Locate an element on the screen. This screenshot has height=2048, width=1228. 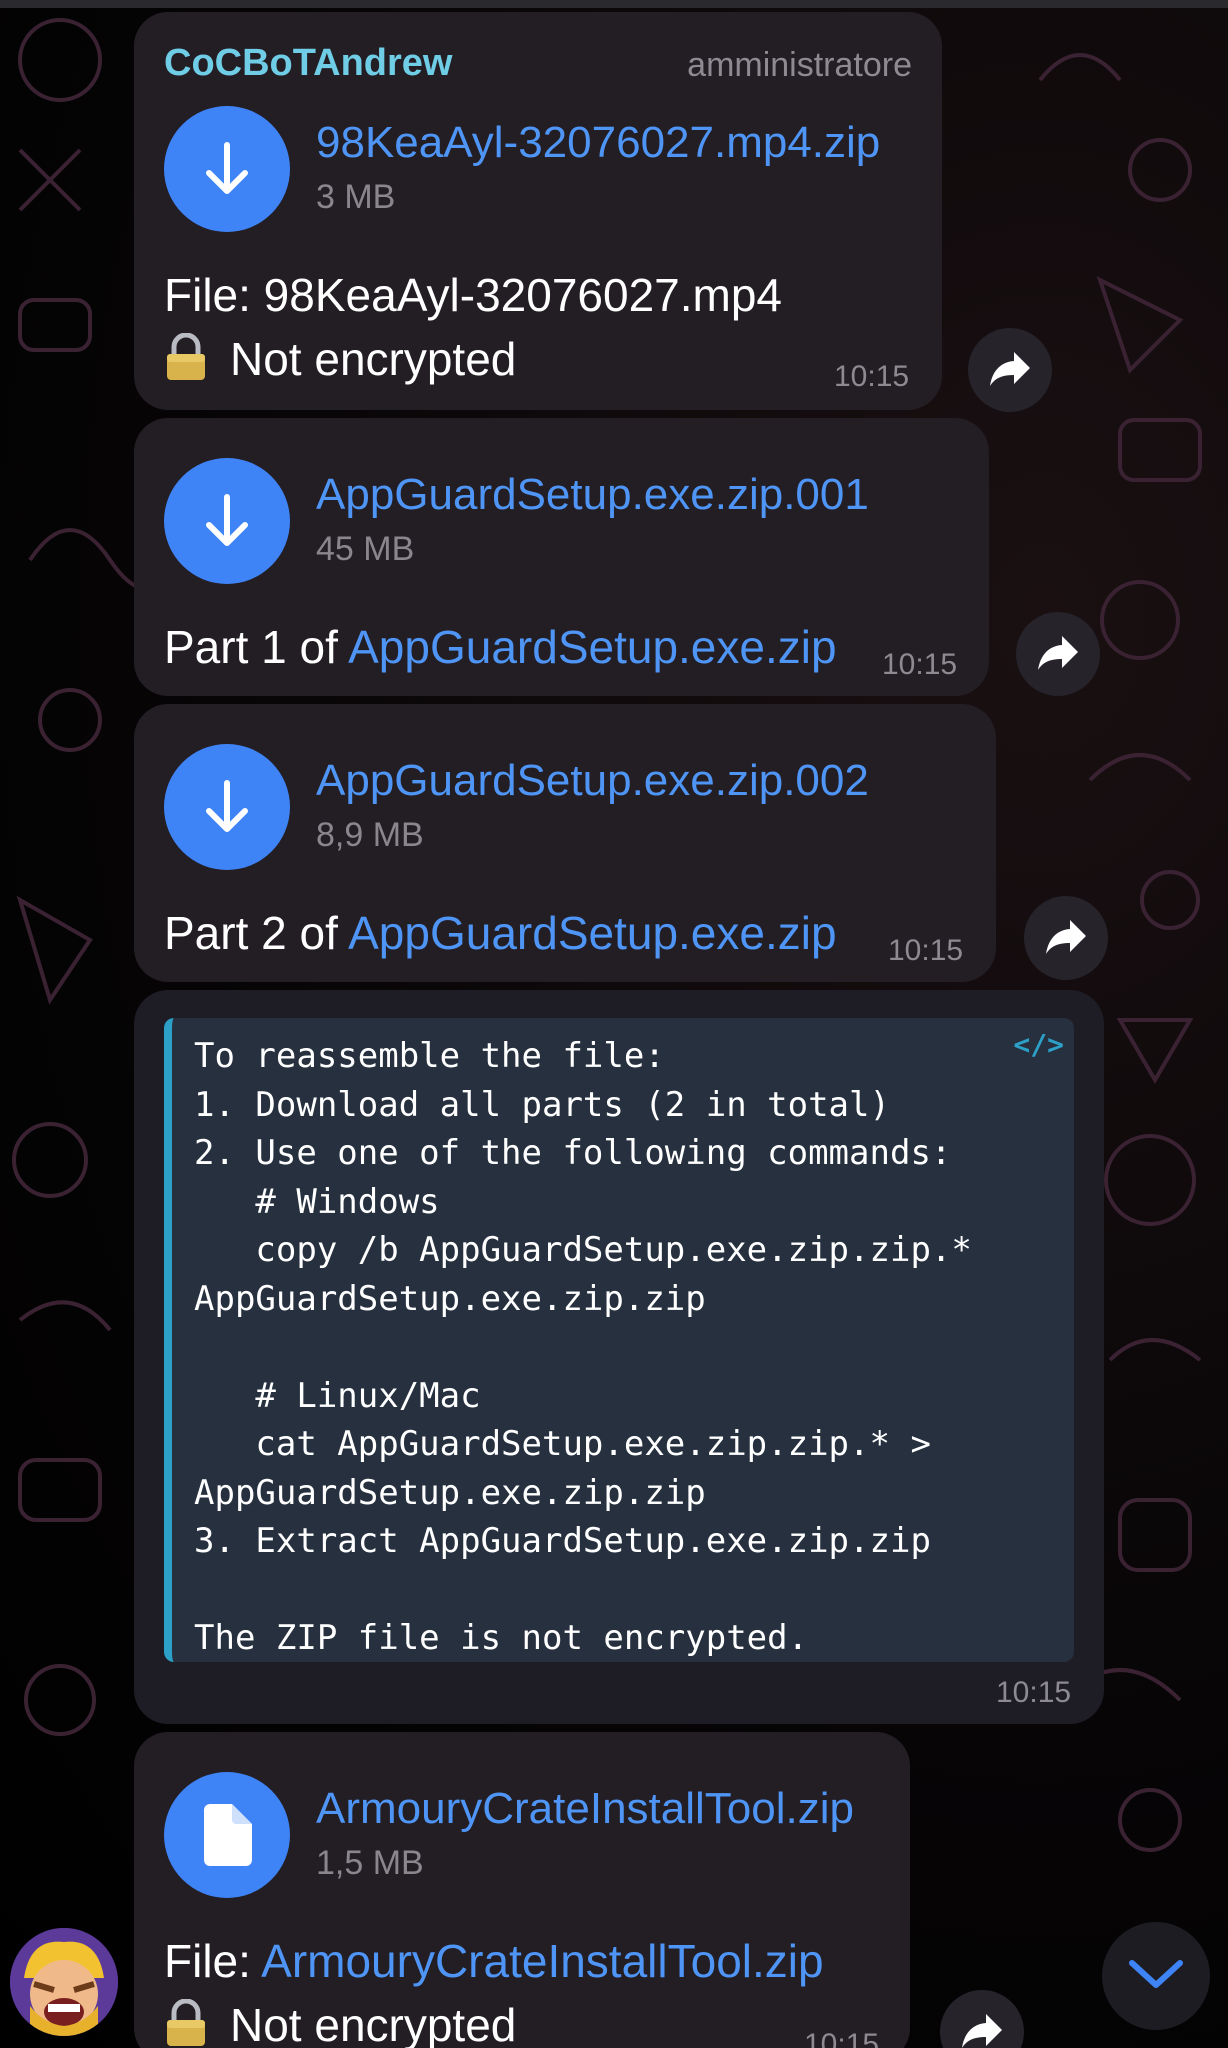
caption-line: File: ArmouryCrateInstallTool.zip is located at coordinates (494, 1961).